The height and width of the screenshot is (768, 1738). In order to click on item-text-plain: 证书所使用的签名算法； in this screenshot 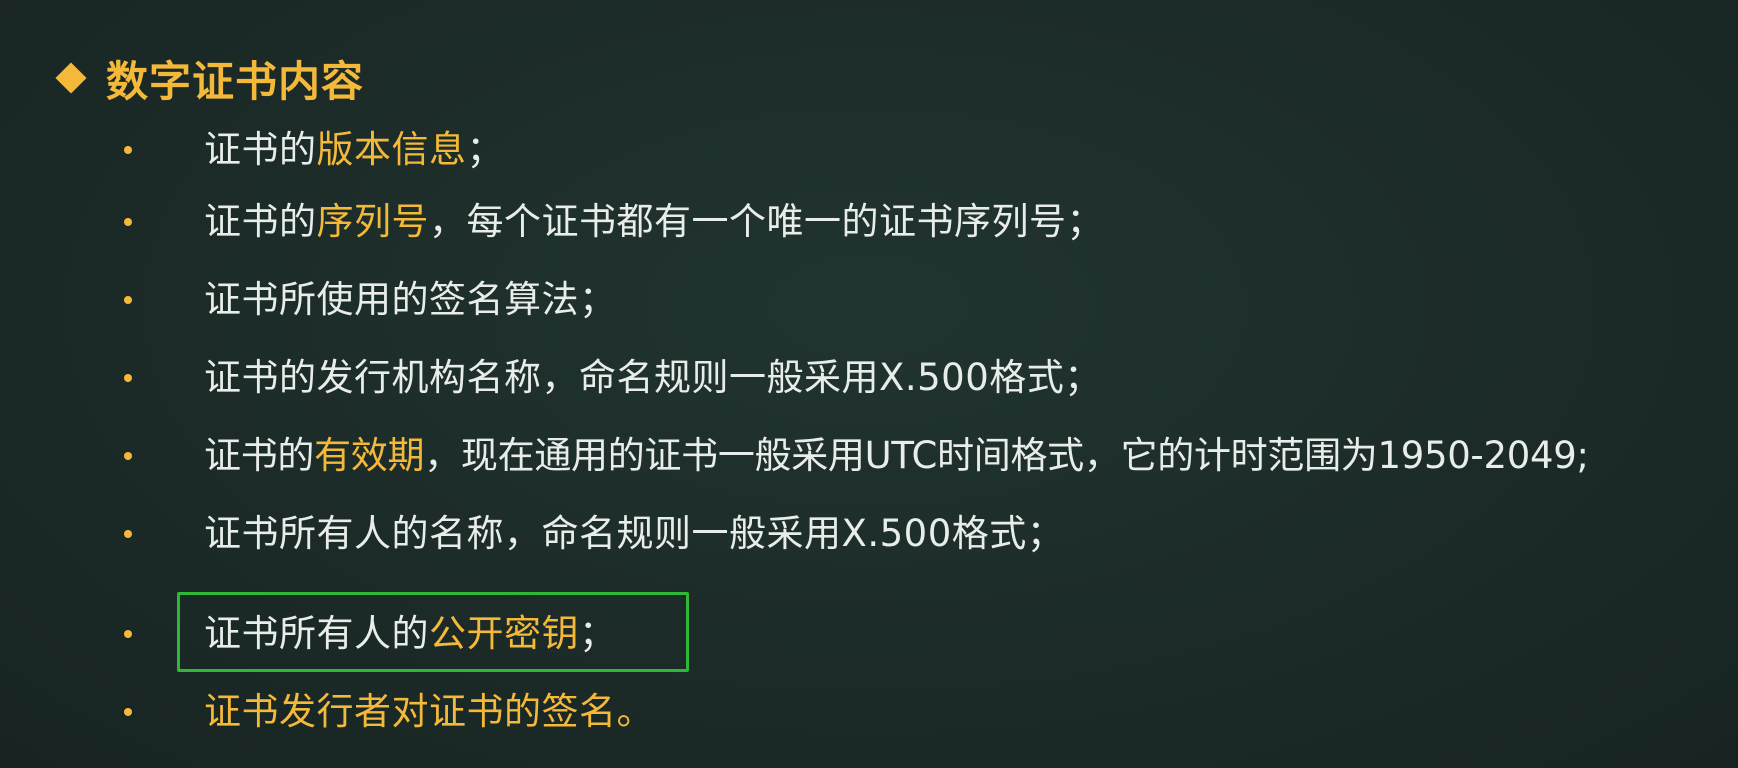, I will do `click(410, 299)`.